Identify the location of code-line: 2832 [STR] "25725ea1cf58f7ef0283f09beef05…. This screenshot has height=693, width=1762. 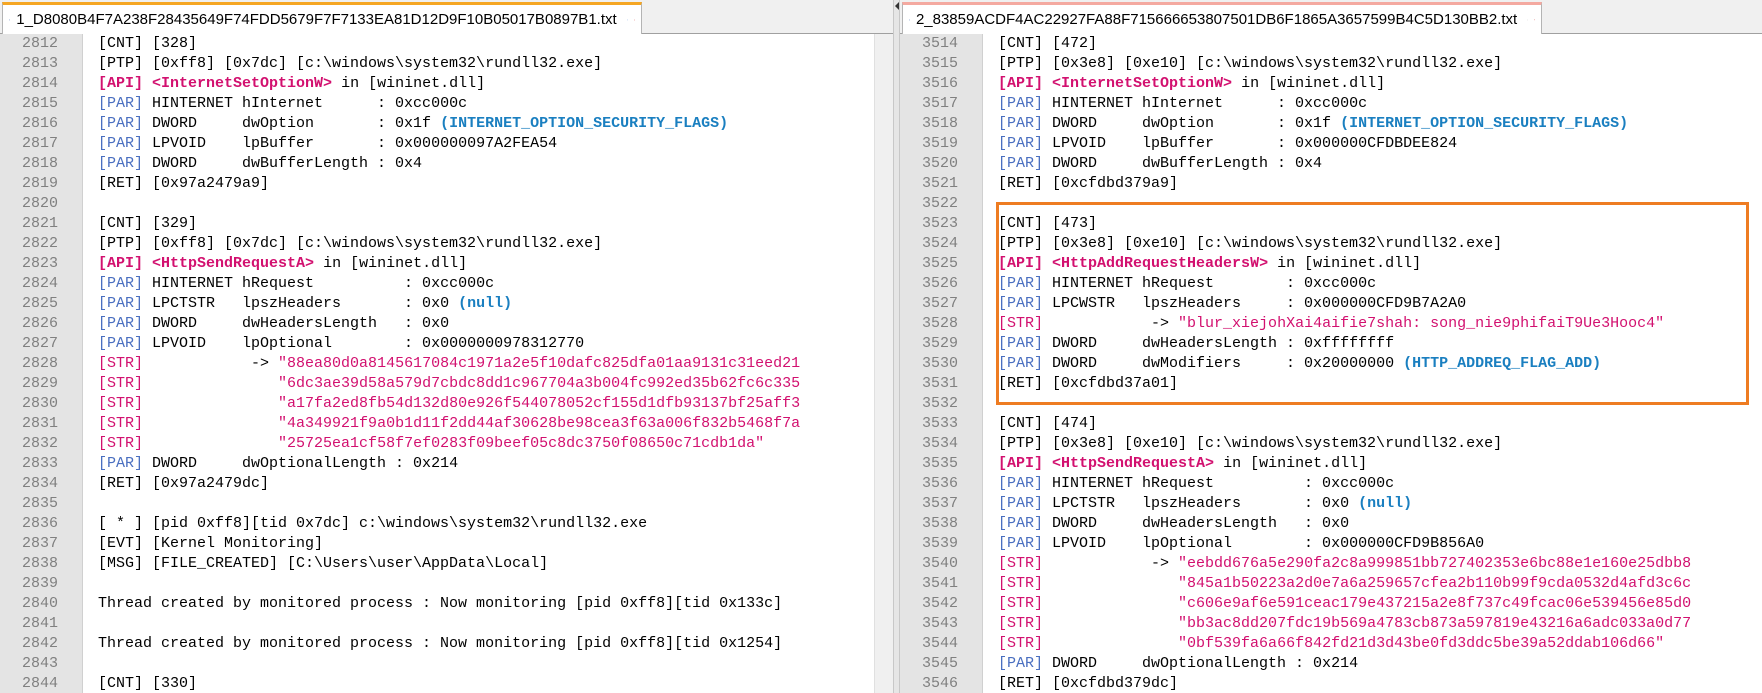
(446, 444).